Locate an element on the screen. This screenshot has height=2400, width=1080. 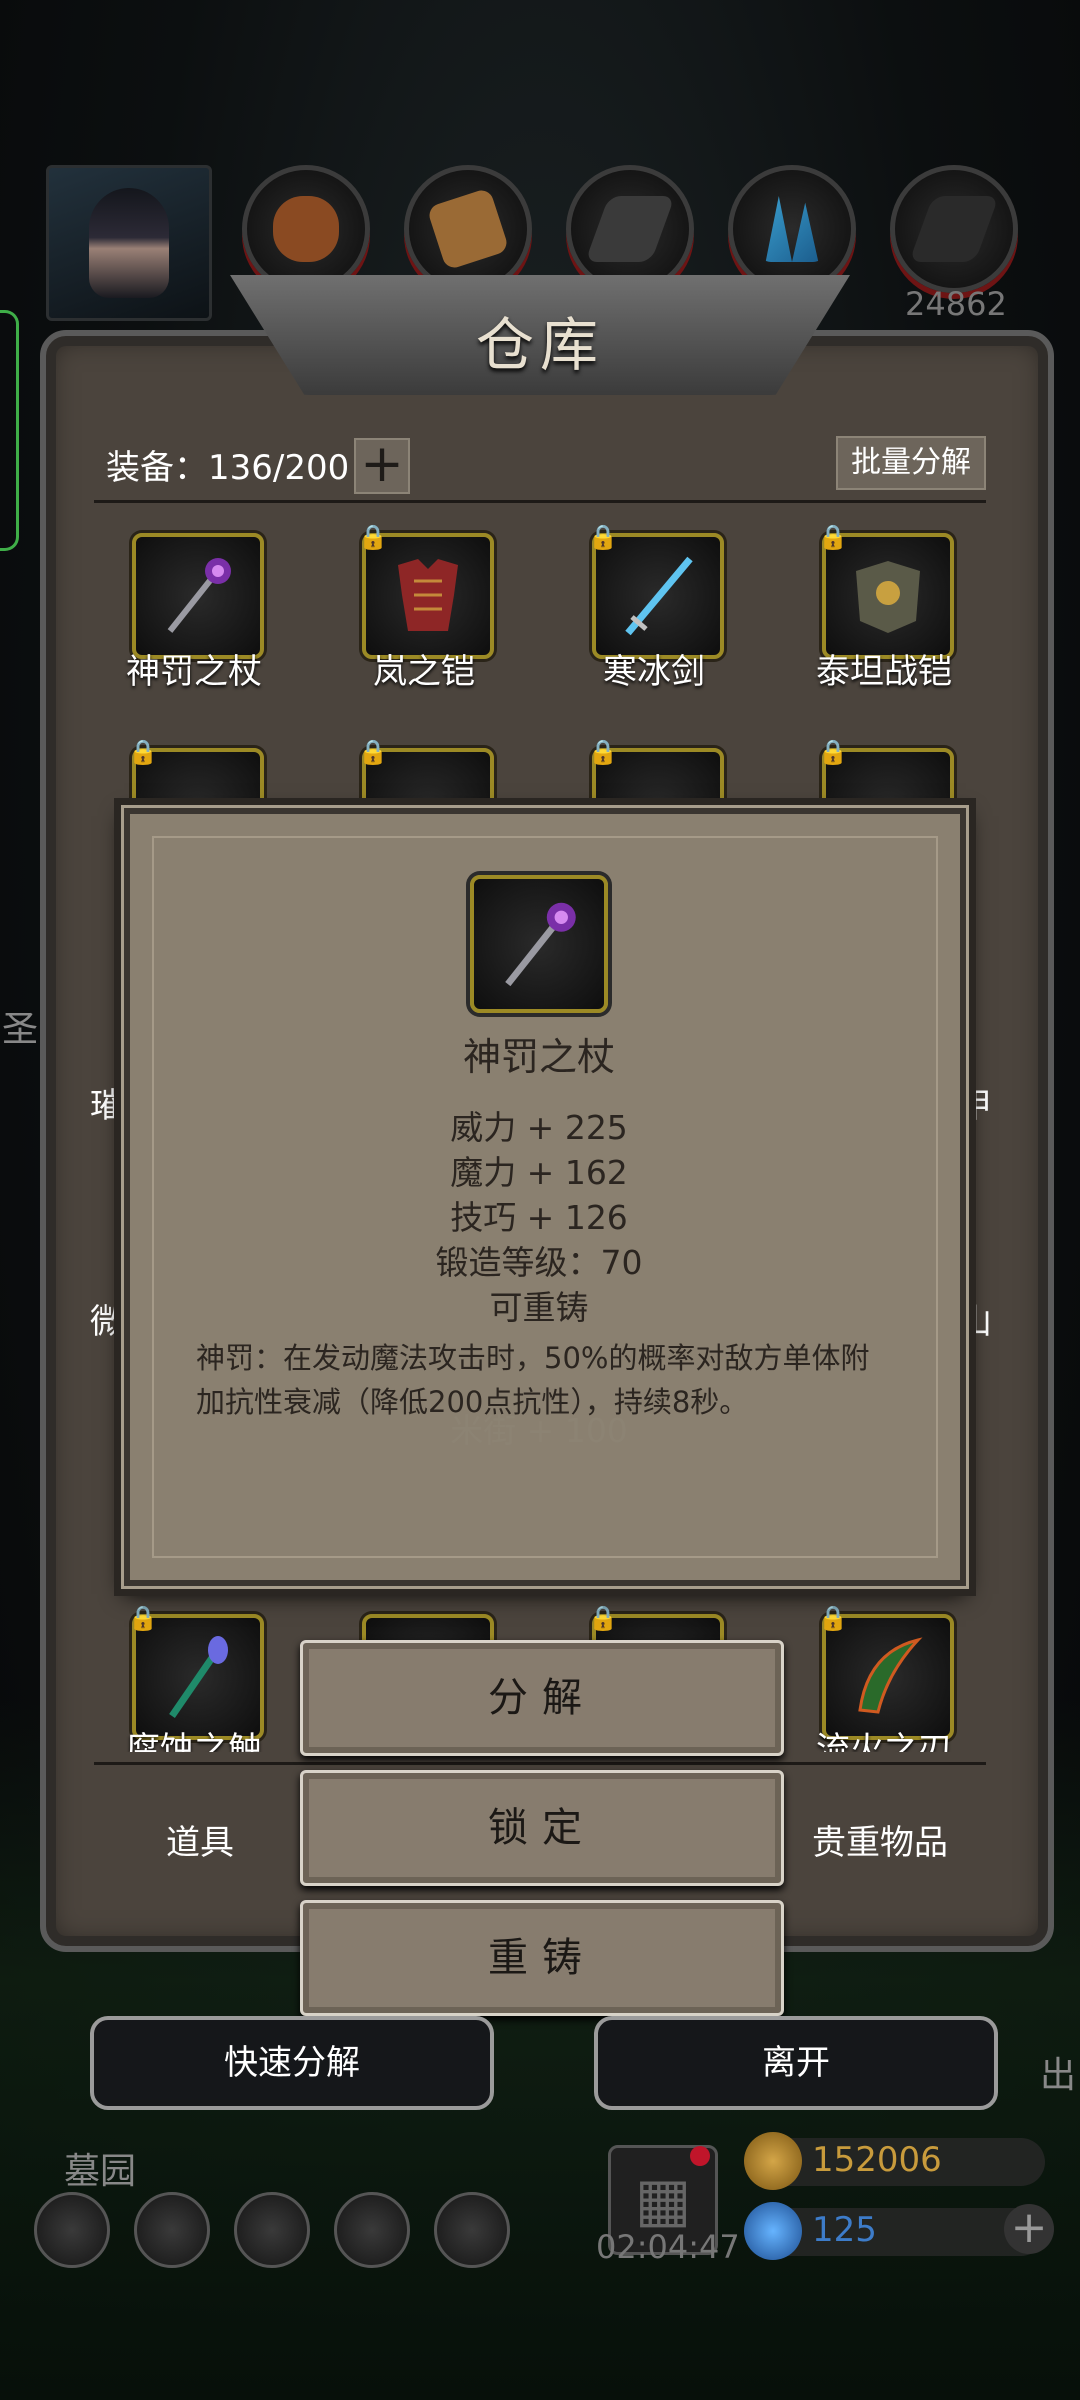
notification-dot is located at coordinates (700, 2156).